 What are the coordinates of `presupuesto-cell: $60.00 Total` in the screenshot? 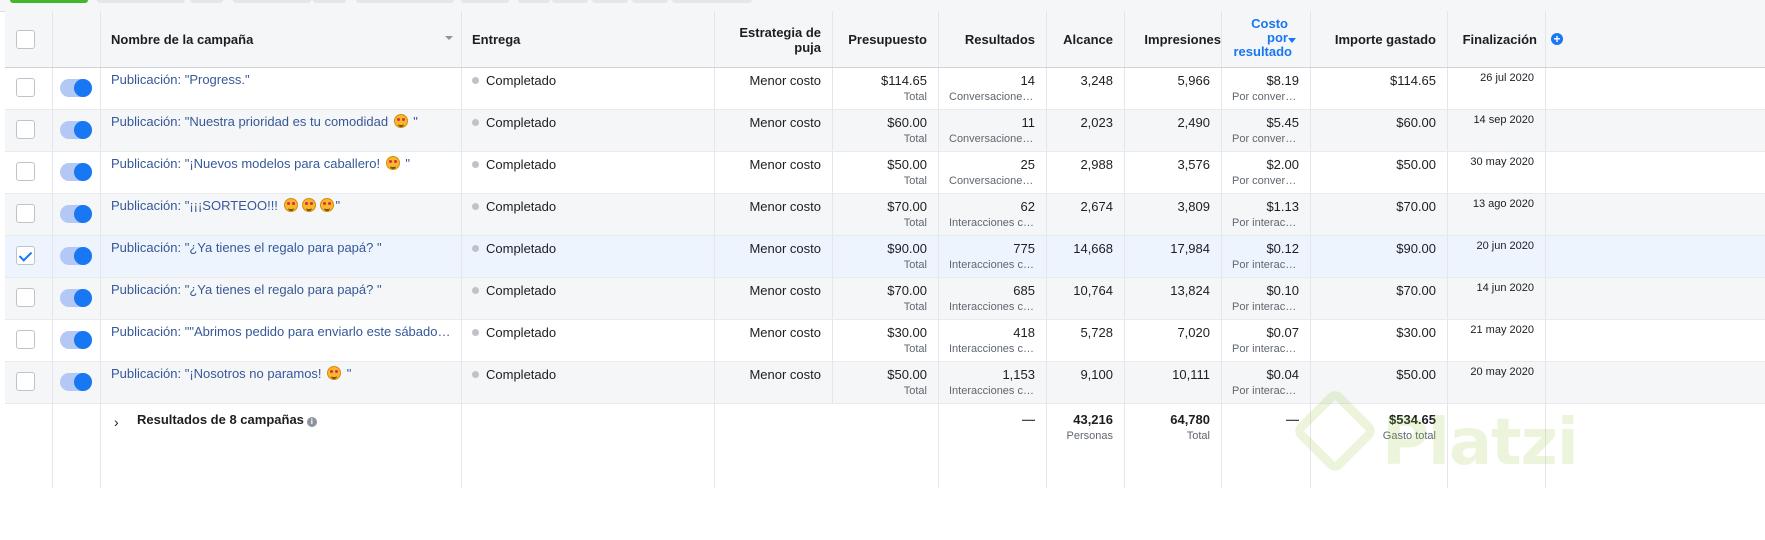 It's located at (886, 130).